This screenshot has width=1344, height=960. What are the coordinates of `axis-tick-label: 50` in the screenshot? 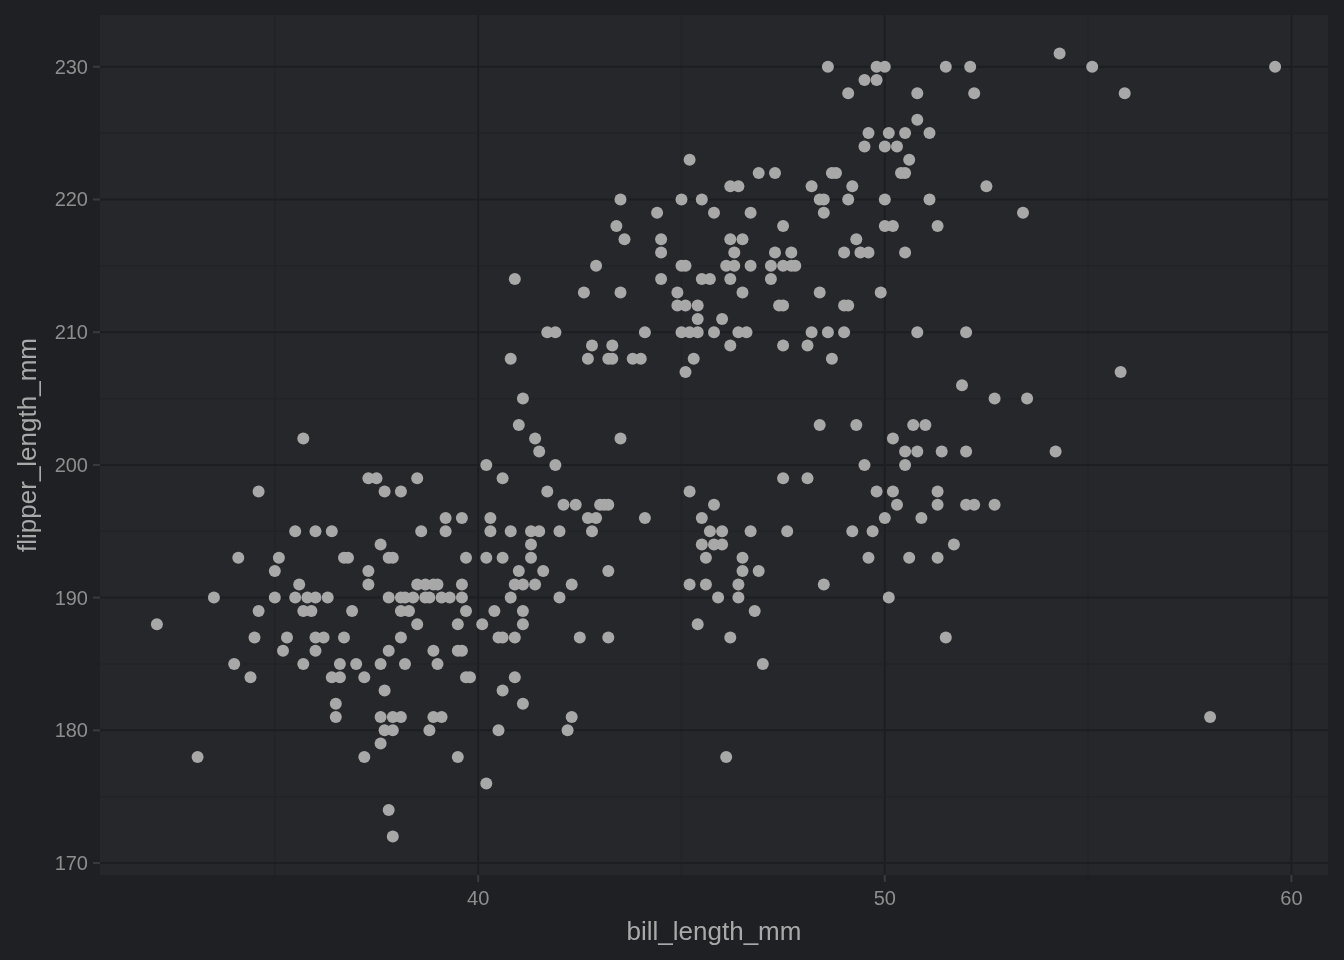 It's located at (884, 898).